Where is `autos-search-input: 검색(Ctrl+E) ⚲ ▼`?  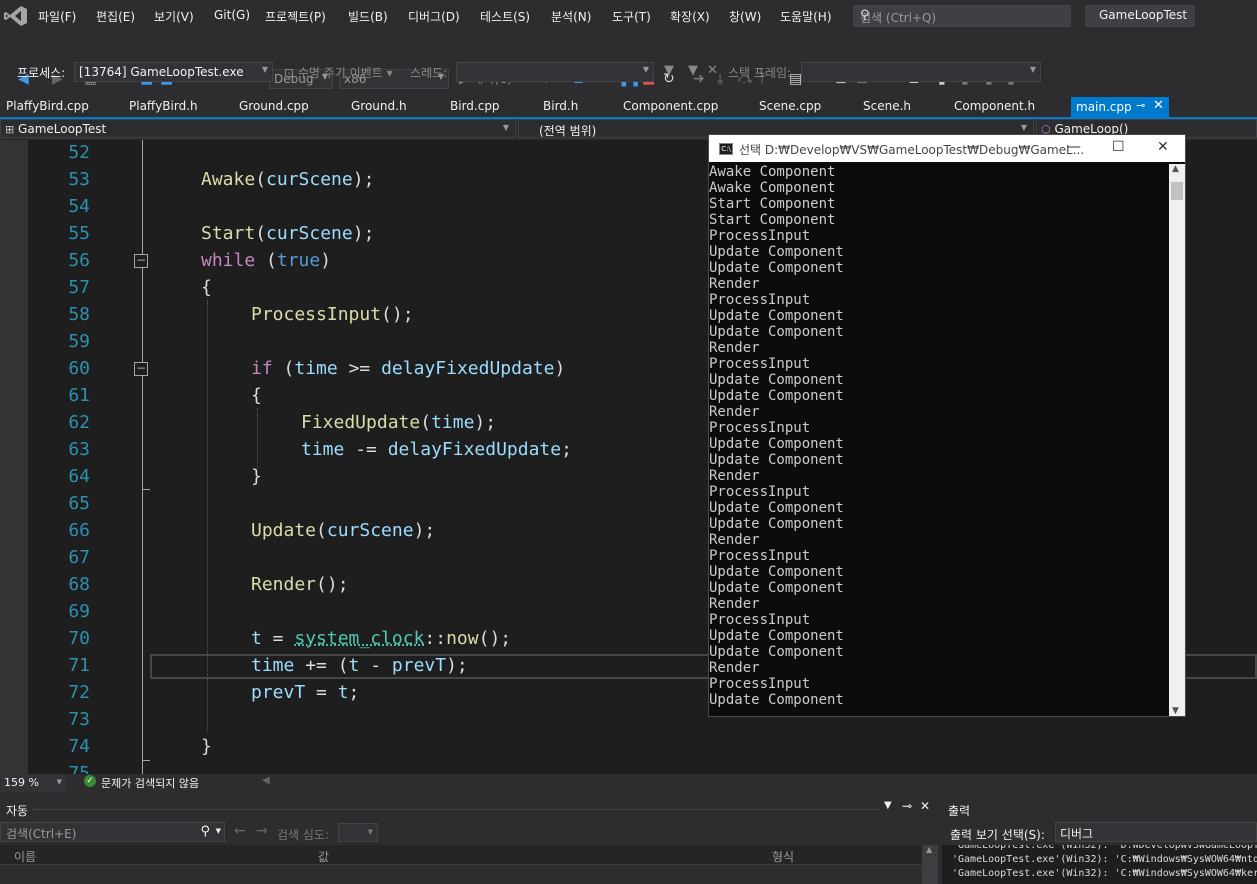 autos-search-input: 검색(Ctrl+E) ⚲ ▼ is located at coordinates (112, 832).